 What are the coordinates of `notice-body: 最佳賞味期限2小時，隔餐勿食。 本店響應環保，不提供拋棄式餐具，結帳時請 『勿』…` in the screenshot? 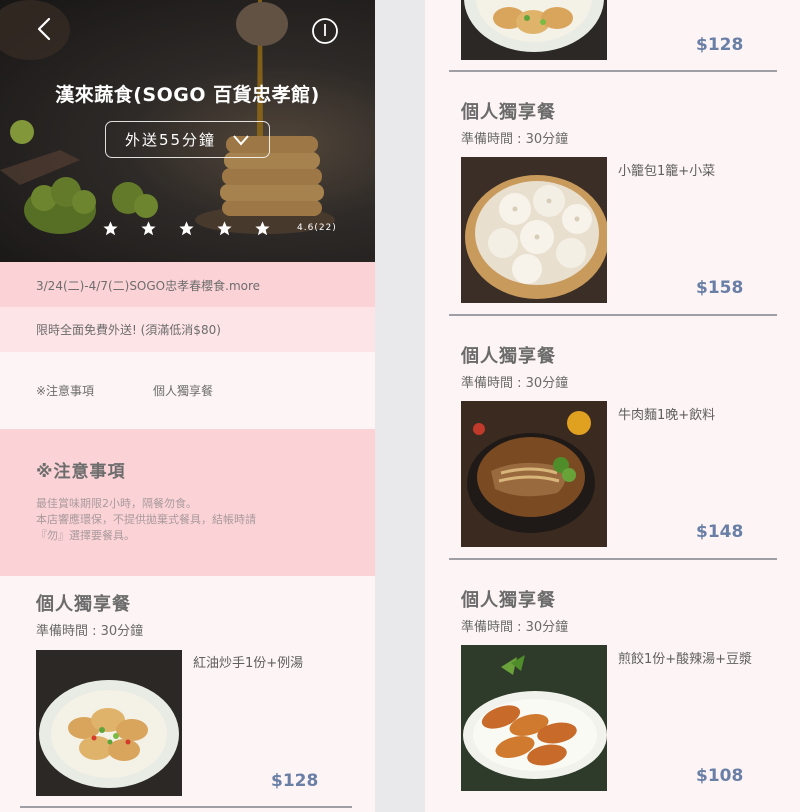 It's located at (205, 520).